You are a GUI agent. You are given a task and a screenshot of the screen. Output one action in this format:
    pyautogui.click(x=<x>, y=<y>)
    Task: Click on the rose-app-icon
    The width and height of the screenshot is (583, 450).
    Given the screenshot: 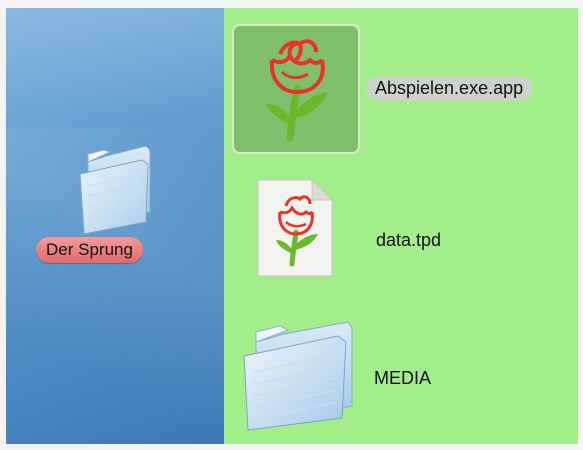 What is the action you would take?
    pyautogui.click(x=297, y=90)
    